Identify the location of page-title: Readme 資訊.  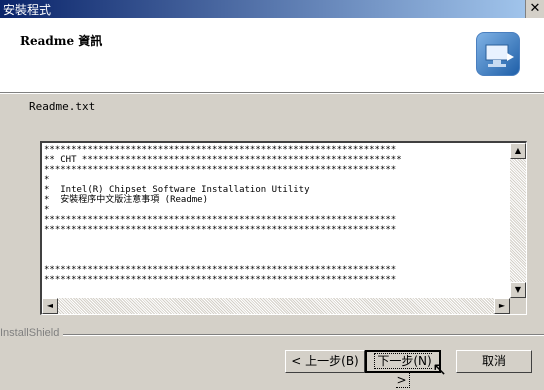
(61, 41).